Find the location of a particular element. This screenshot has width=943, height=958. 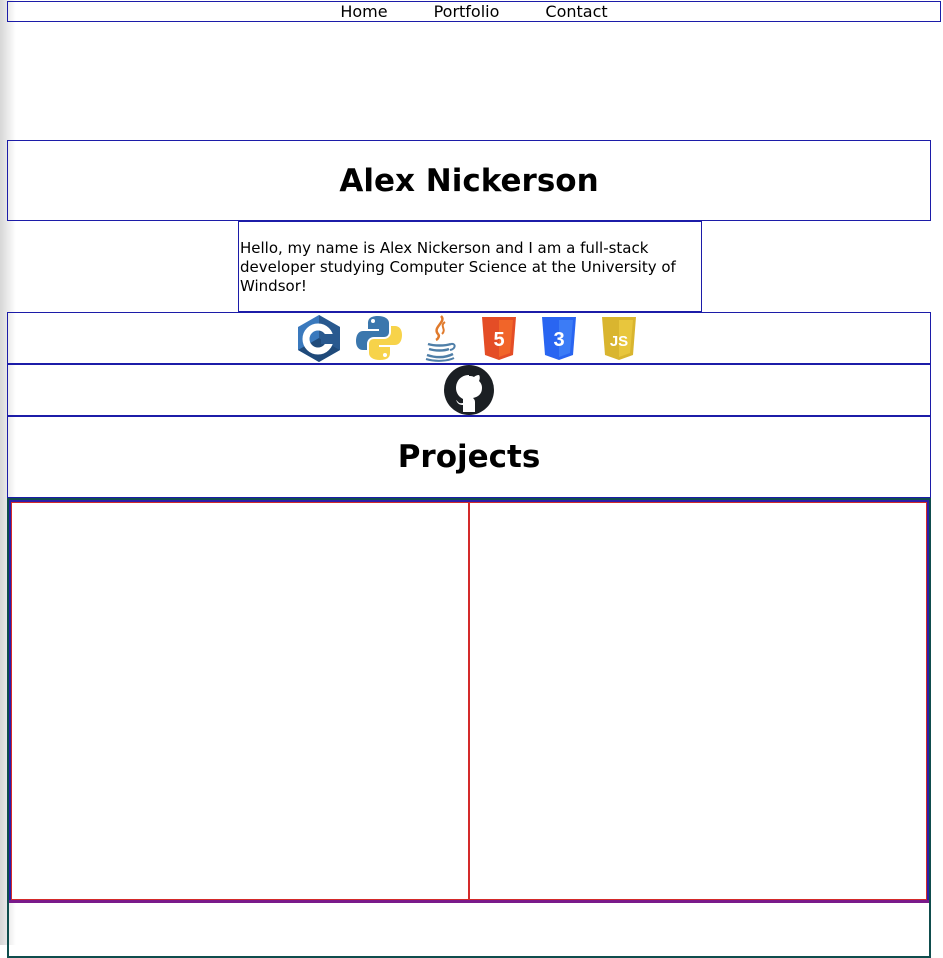

projects-heading: Projects is located at coordinates (469, 457).